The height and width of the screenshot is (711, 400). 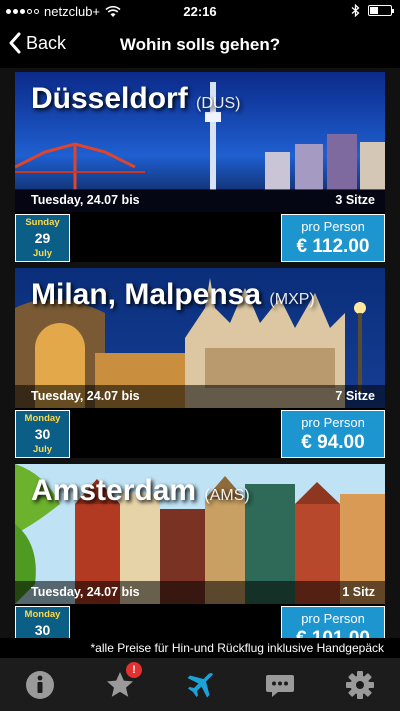 I want to click on return-date-box: Monday 30, so click(x=42, y=622).